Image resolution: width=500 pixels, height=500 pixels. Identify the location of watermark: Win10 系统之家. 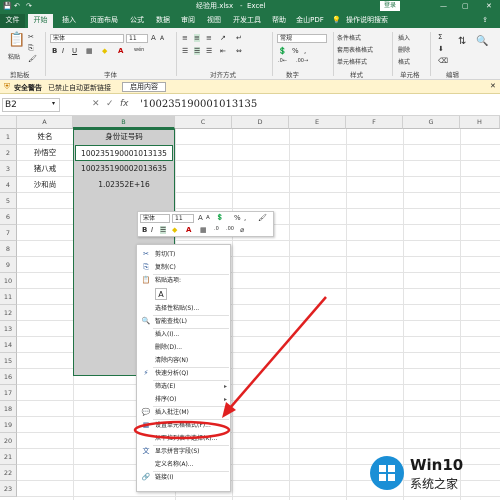
(431, 474).